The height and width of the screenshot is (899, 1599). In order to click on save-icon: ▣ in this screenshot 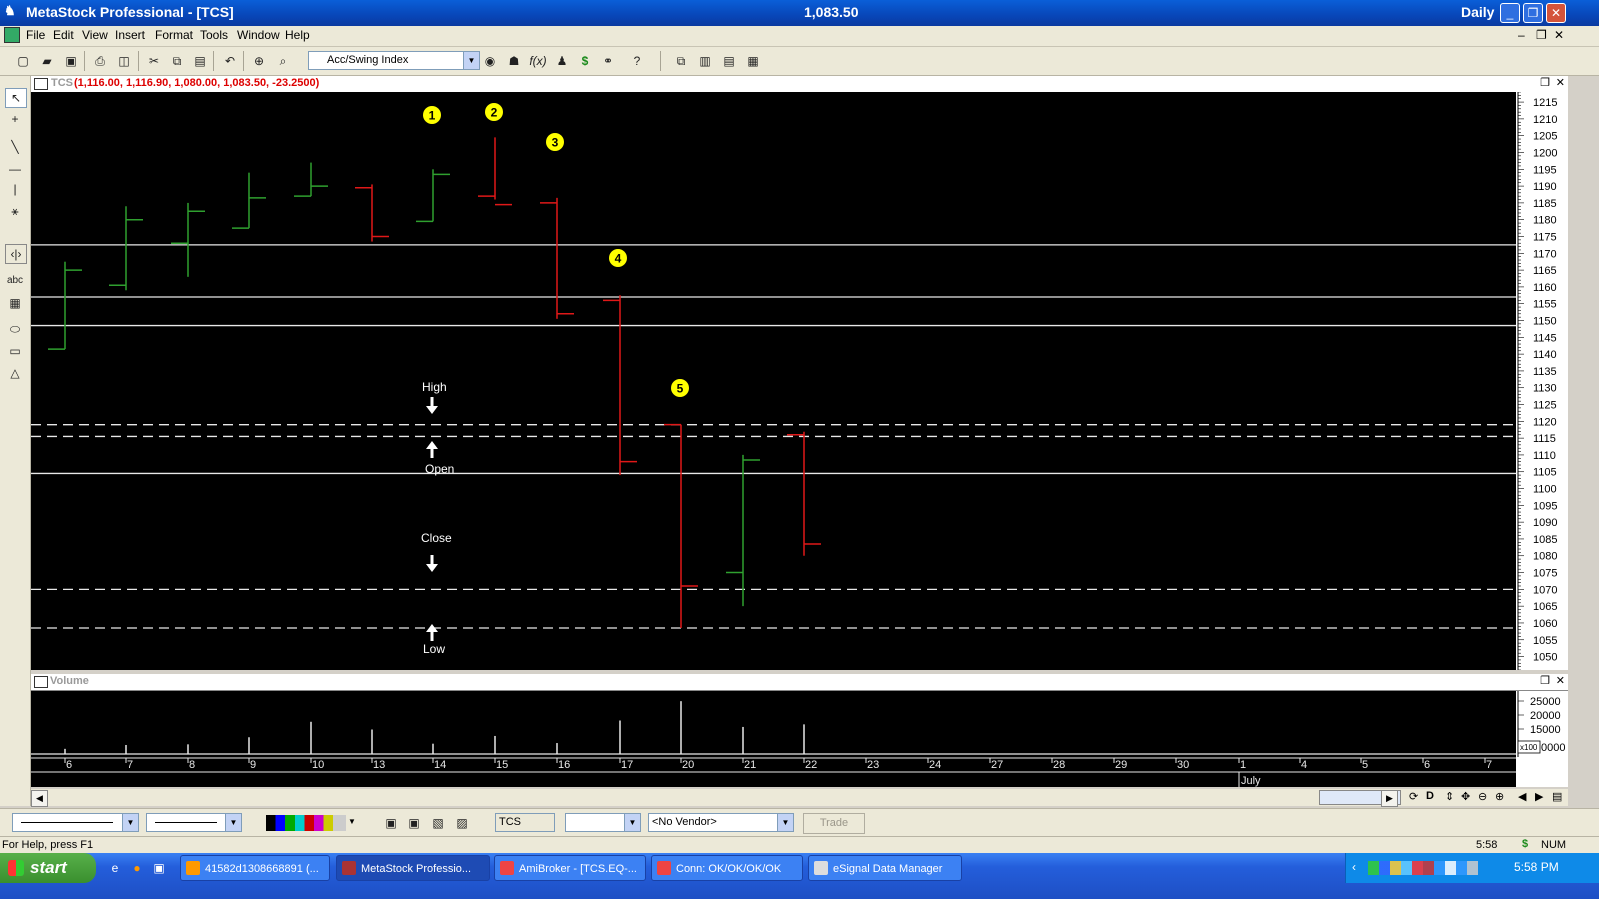, I will do `click(71, 61)`.